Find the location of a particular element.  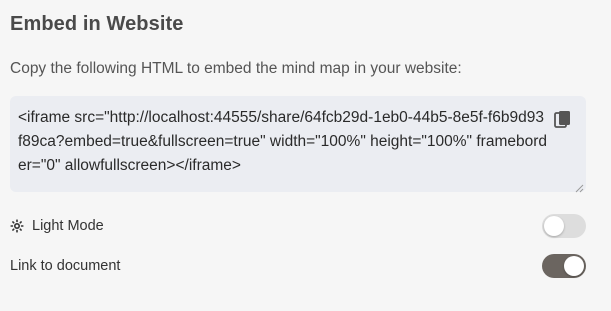

link-to-document-label-group: Link to document is located at coordinates (65, 266).